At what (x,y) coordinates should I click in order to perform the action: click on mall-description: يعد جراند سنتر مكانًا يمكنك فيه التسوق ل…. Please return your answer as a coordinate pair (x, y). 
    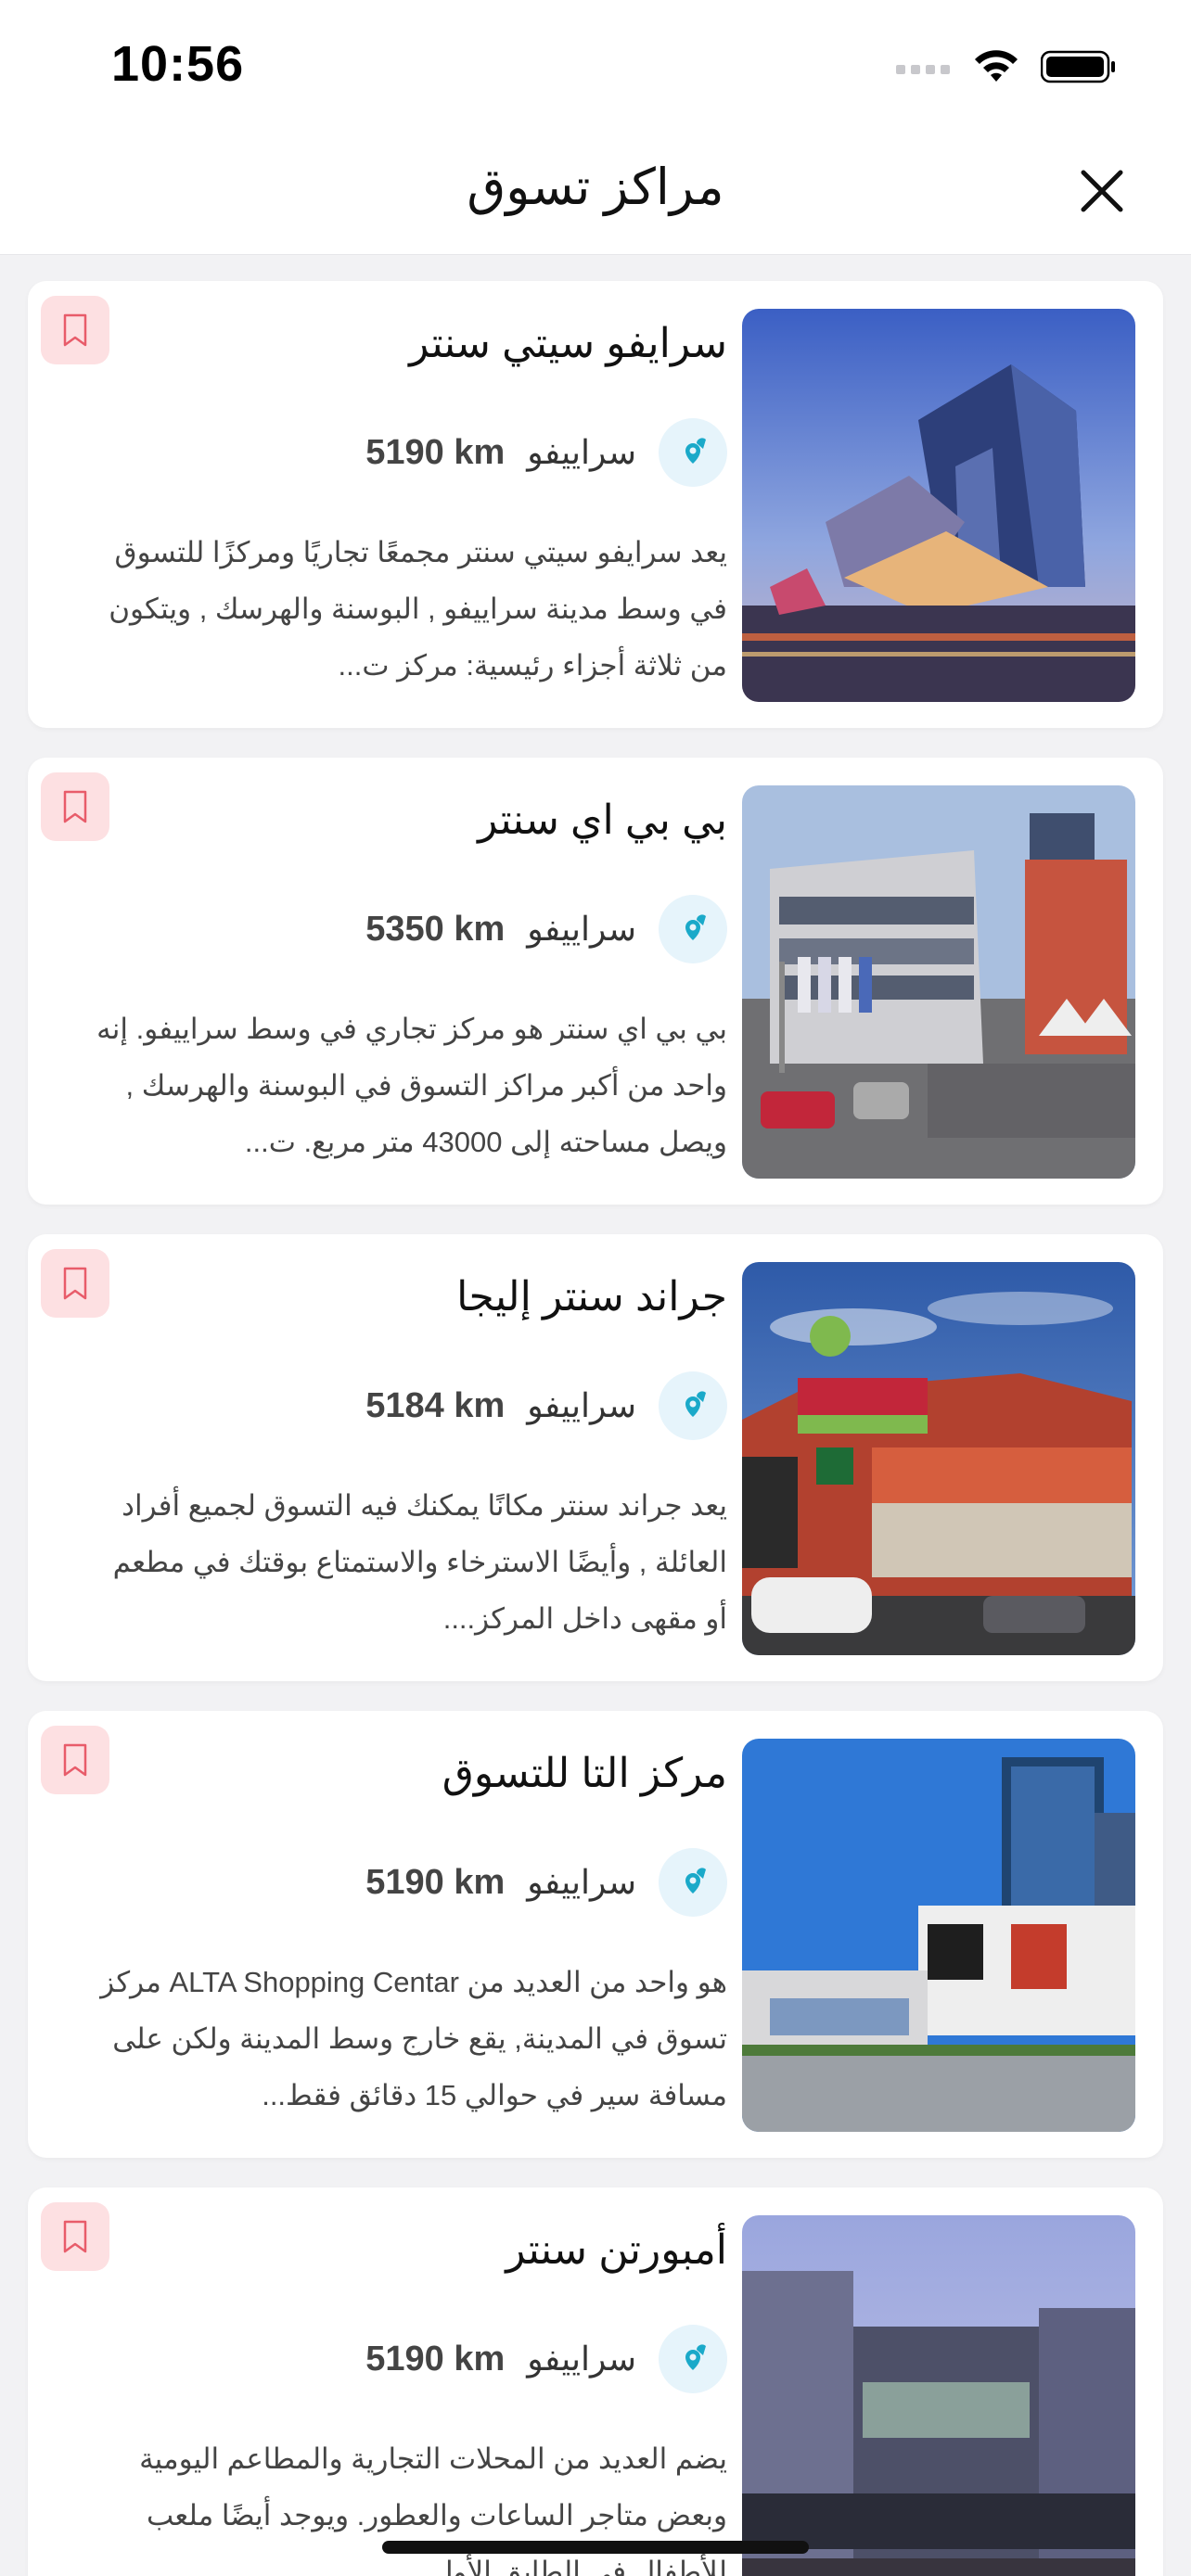
    Looking at the image, I should click on (419, 1562).